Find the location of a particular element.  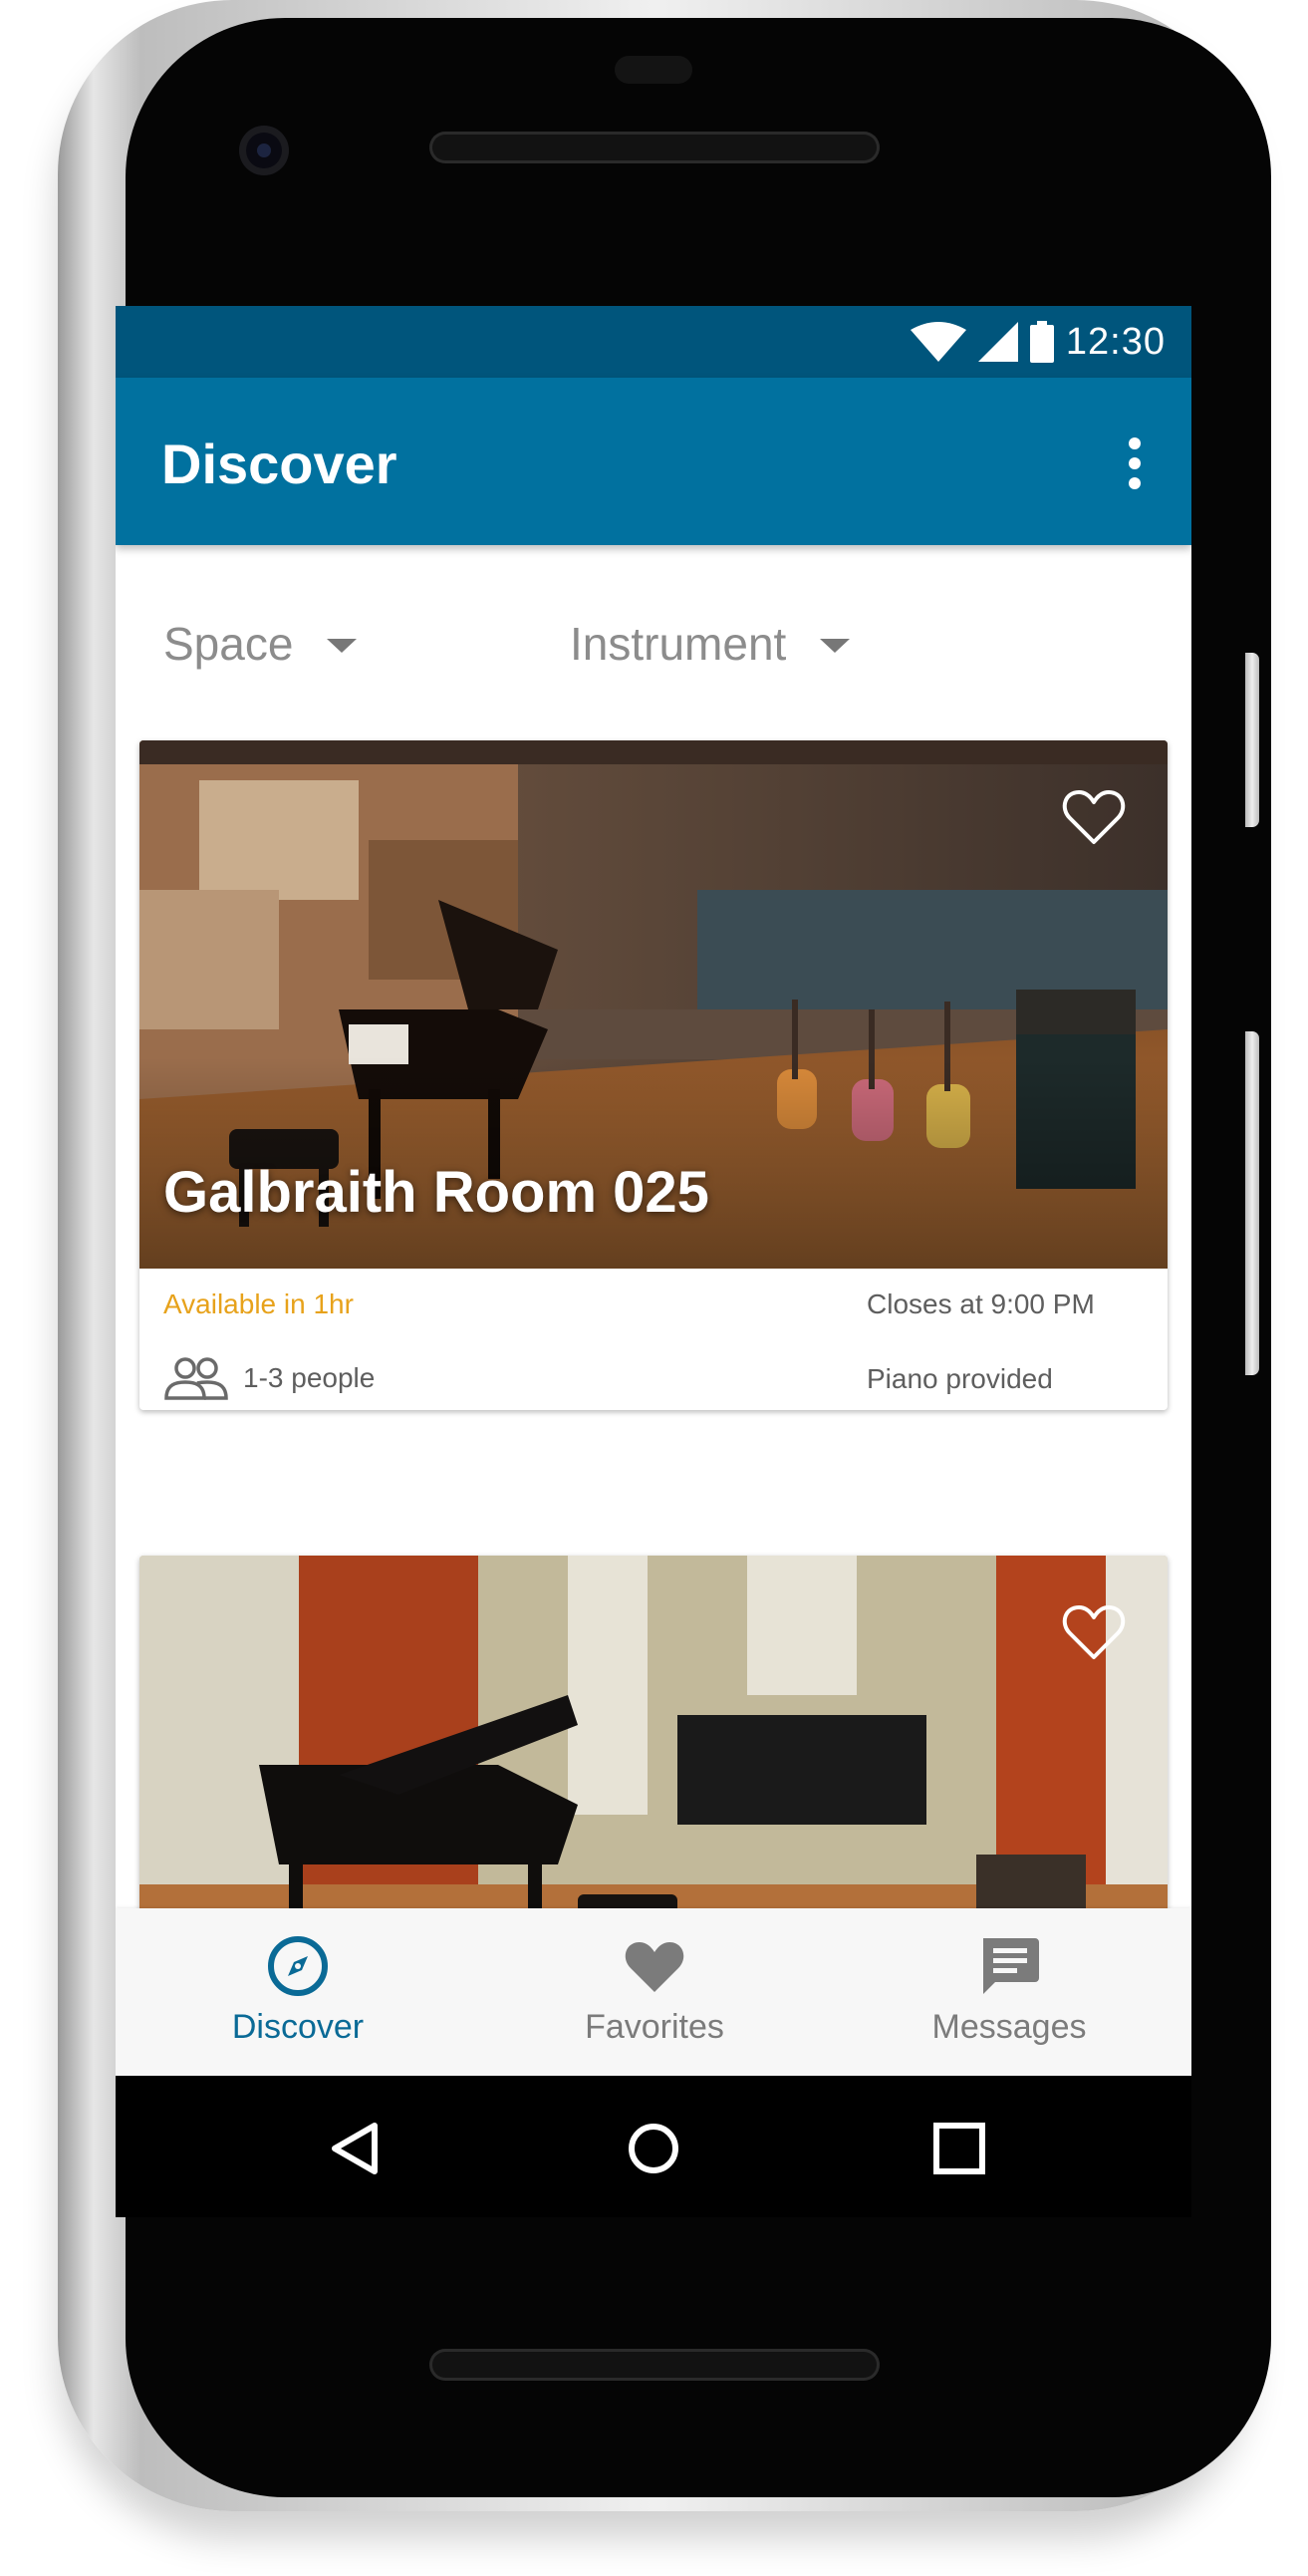

system-navigation-bar is located at coordinates (653, 2146).